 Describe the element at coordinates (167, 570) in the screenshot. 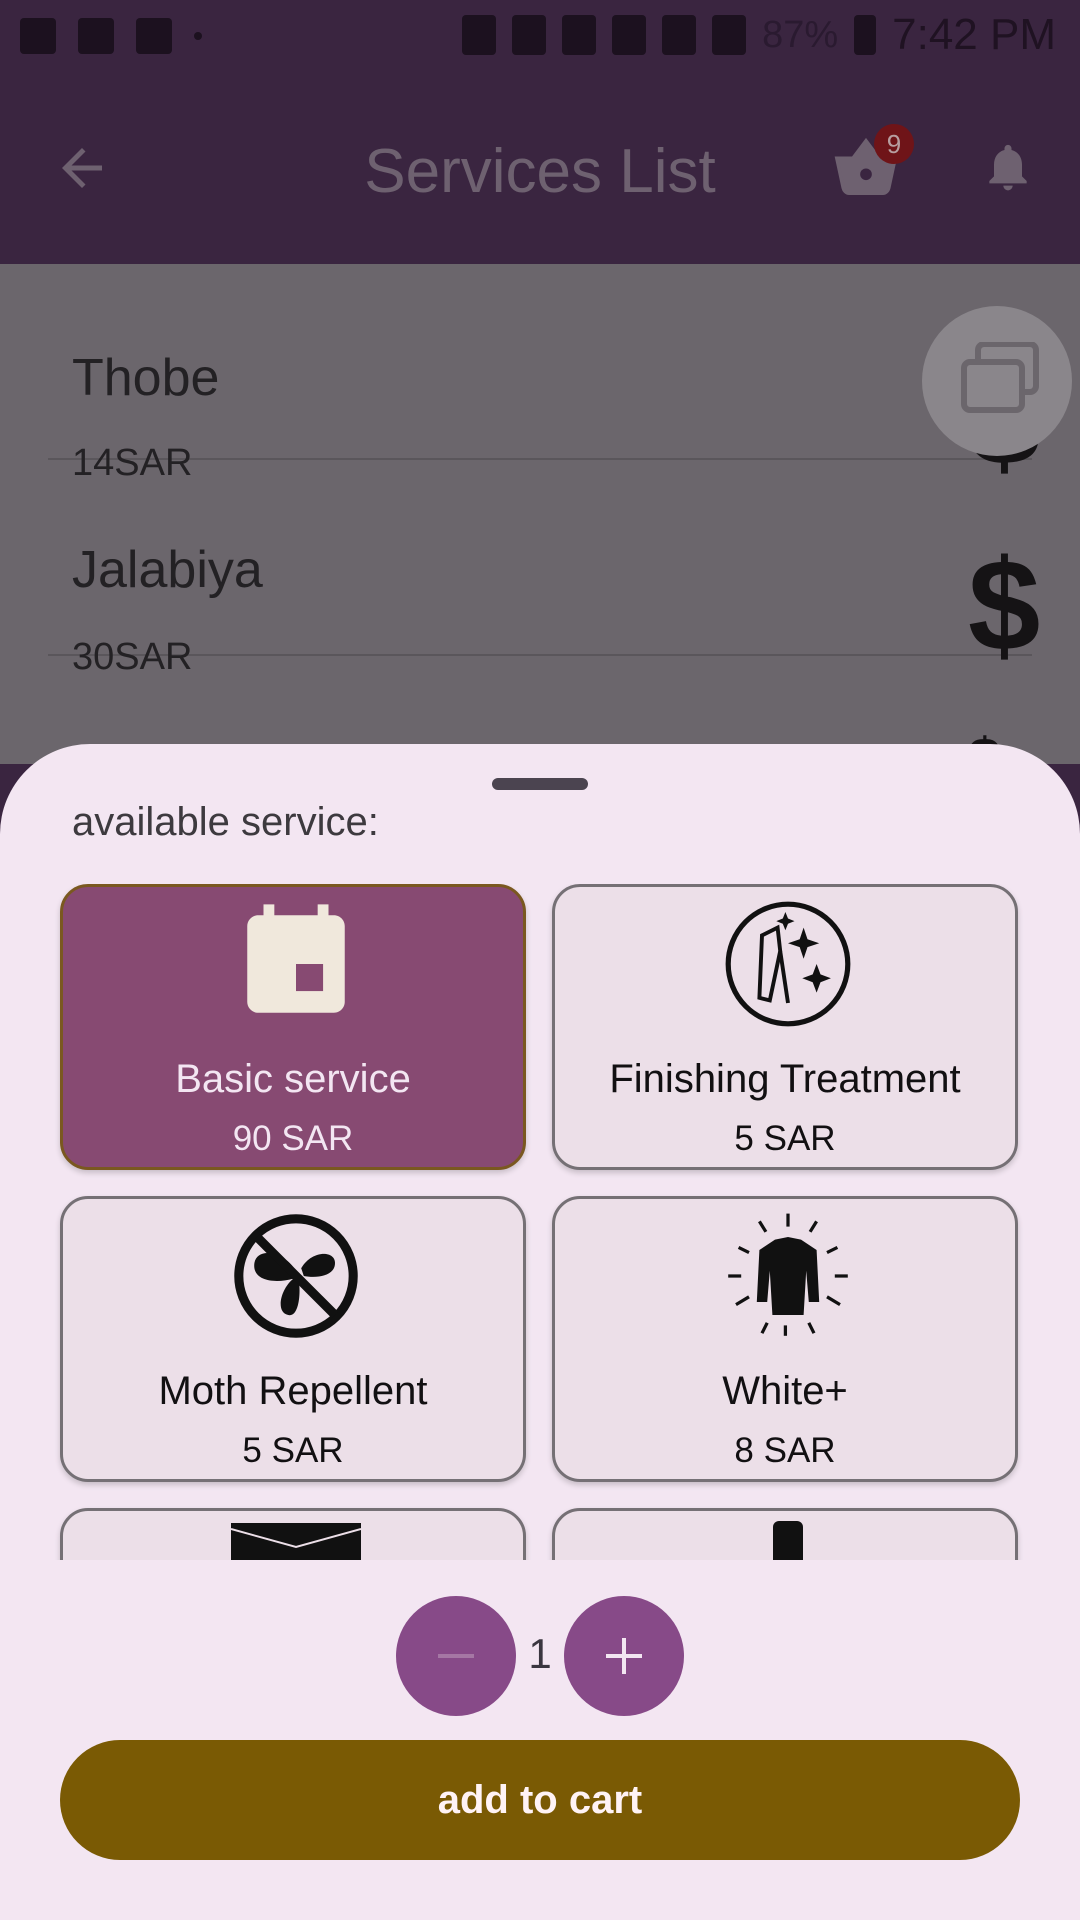

I see `item-name: Jalabiya` at that location.